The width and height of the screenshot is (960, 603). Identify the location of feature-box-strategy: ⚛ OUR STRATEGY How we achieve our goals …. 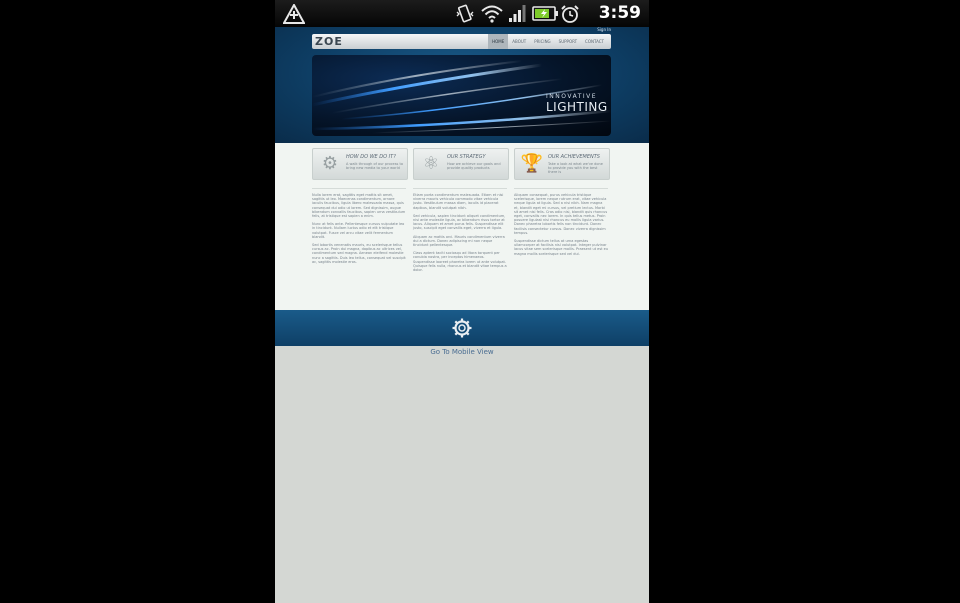
(461, 164).